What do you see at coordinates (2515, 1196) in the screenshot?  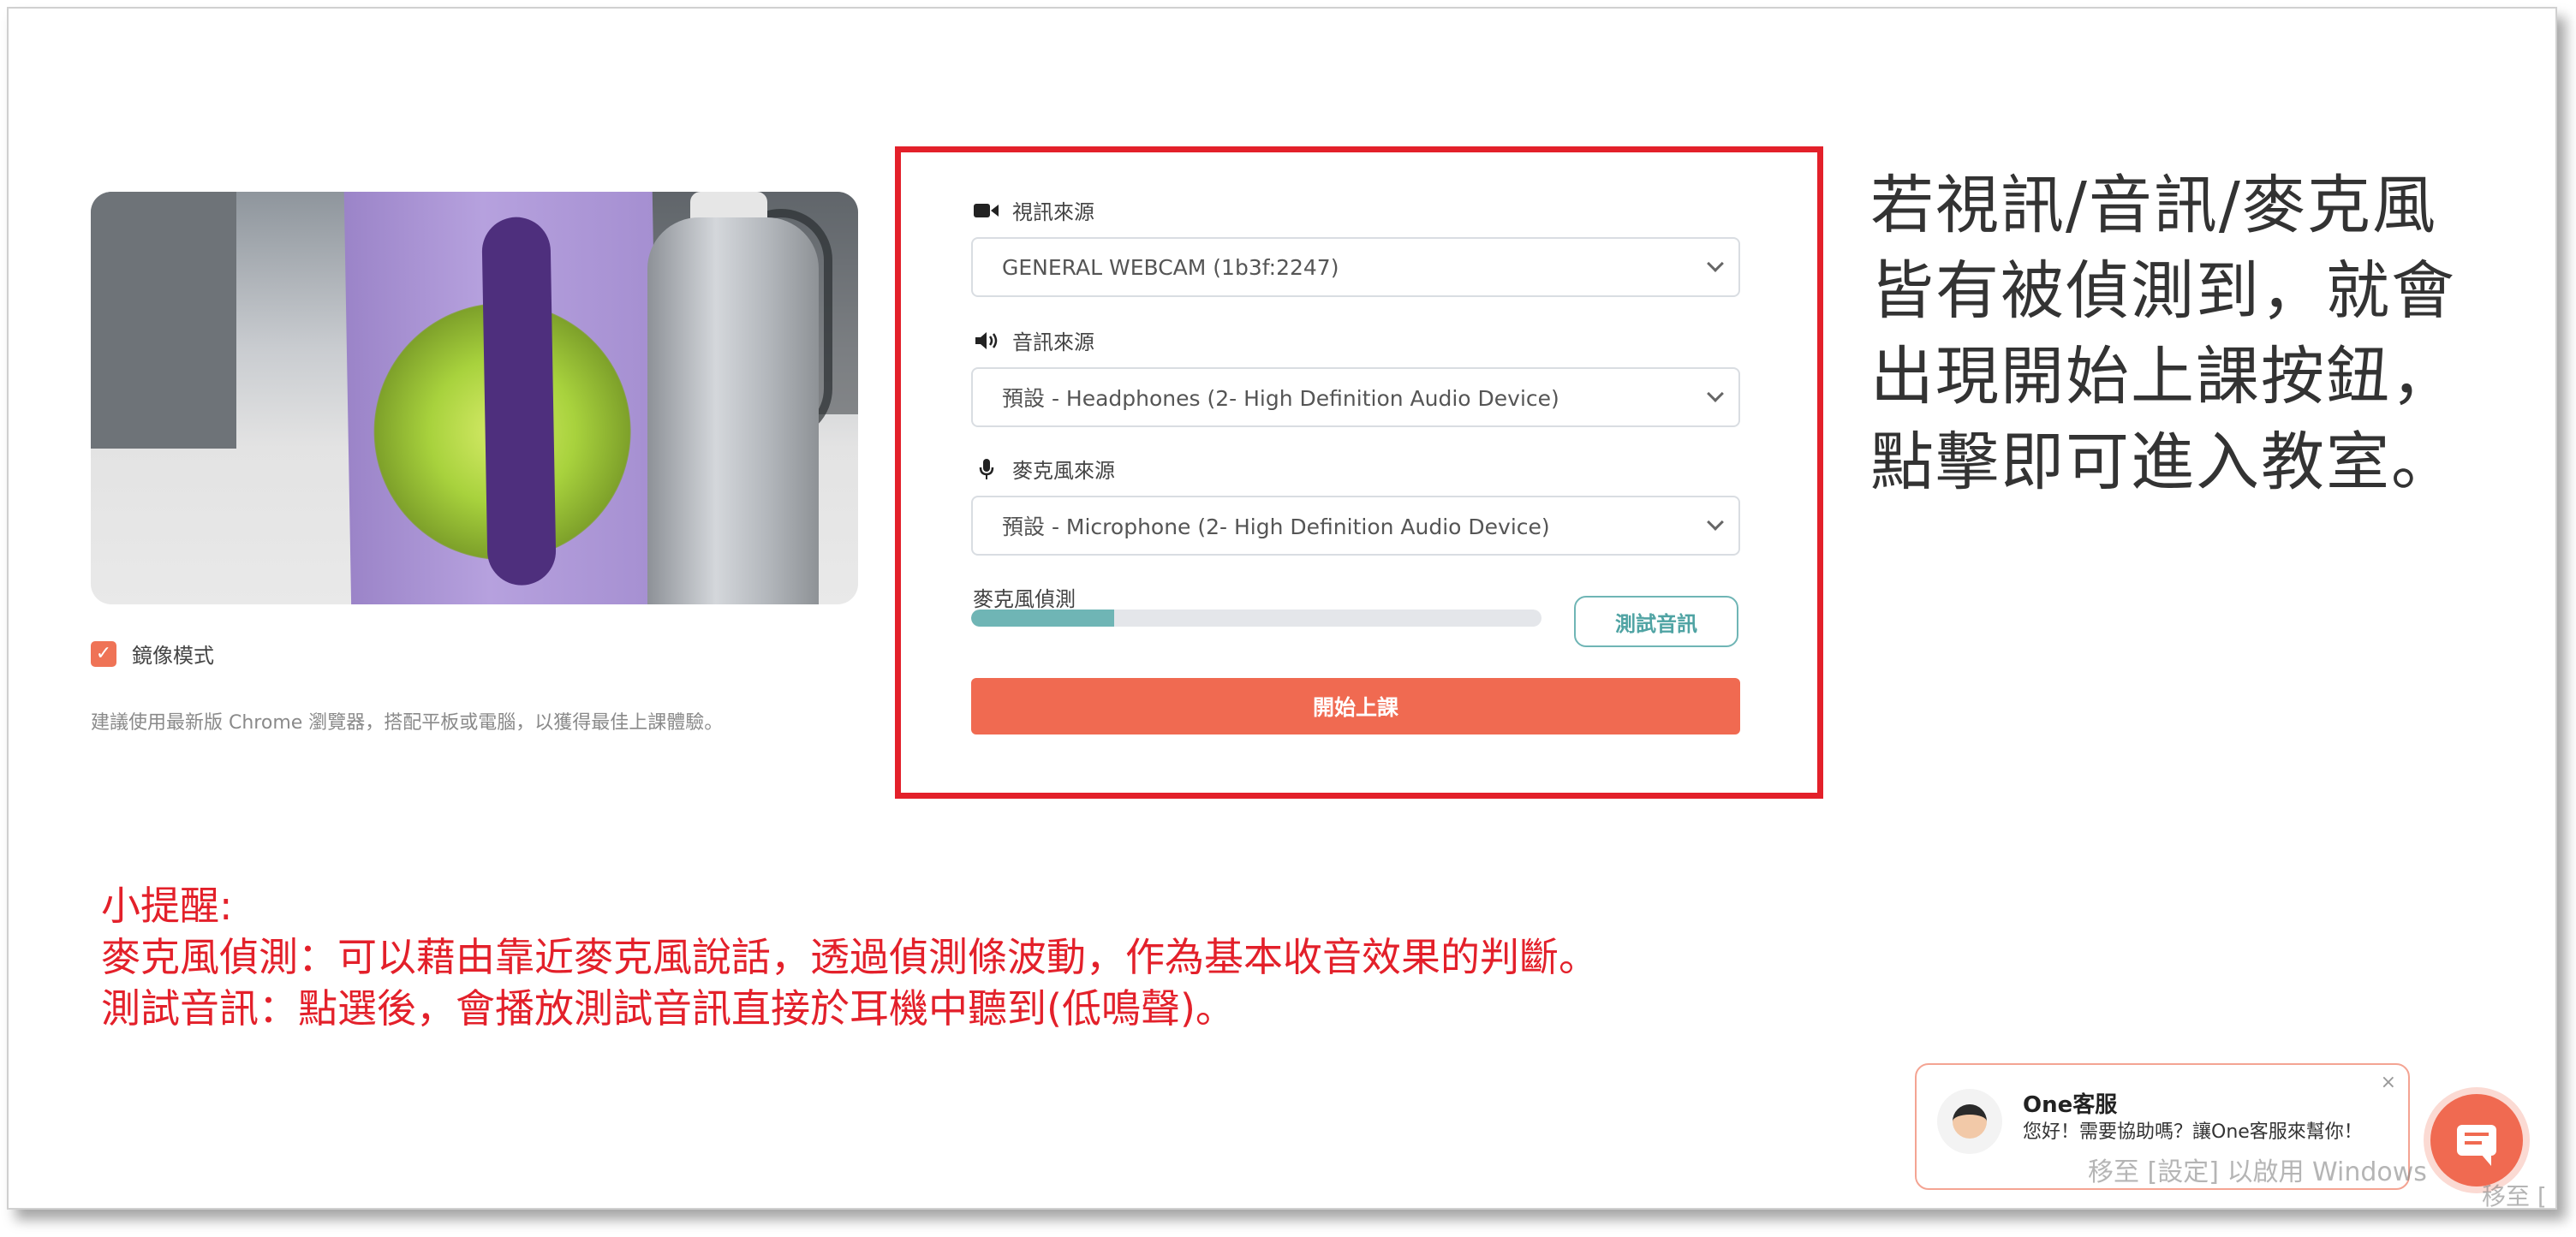 I see `windows-activation-watermark-fragment: 移至 [` at bounding box center [2515, 1196].